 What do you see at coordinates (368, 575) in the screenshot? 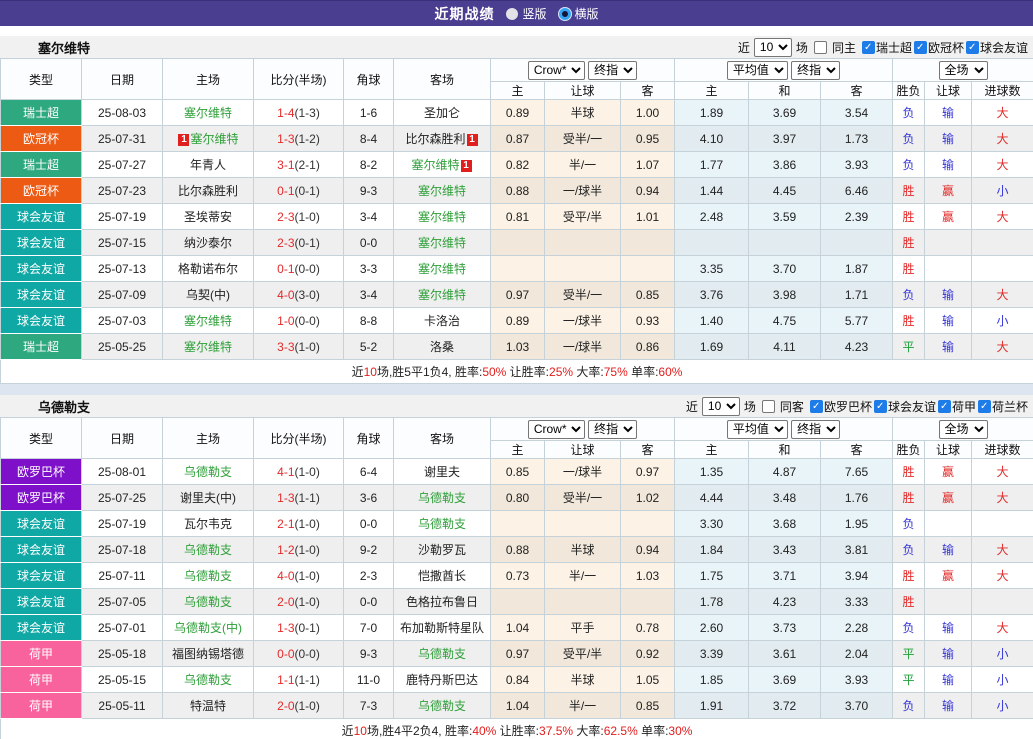
I see `corner-score: 2-3` at bounding box center [368, 575].